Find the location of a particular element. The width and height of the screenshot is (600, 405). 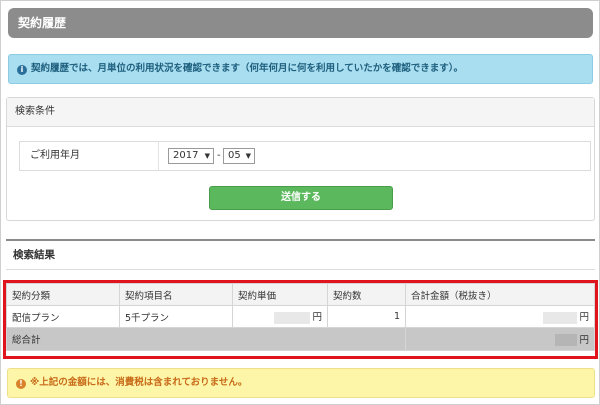

month-select: 05 ▼ is located at coordinates (239, 156).